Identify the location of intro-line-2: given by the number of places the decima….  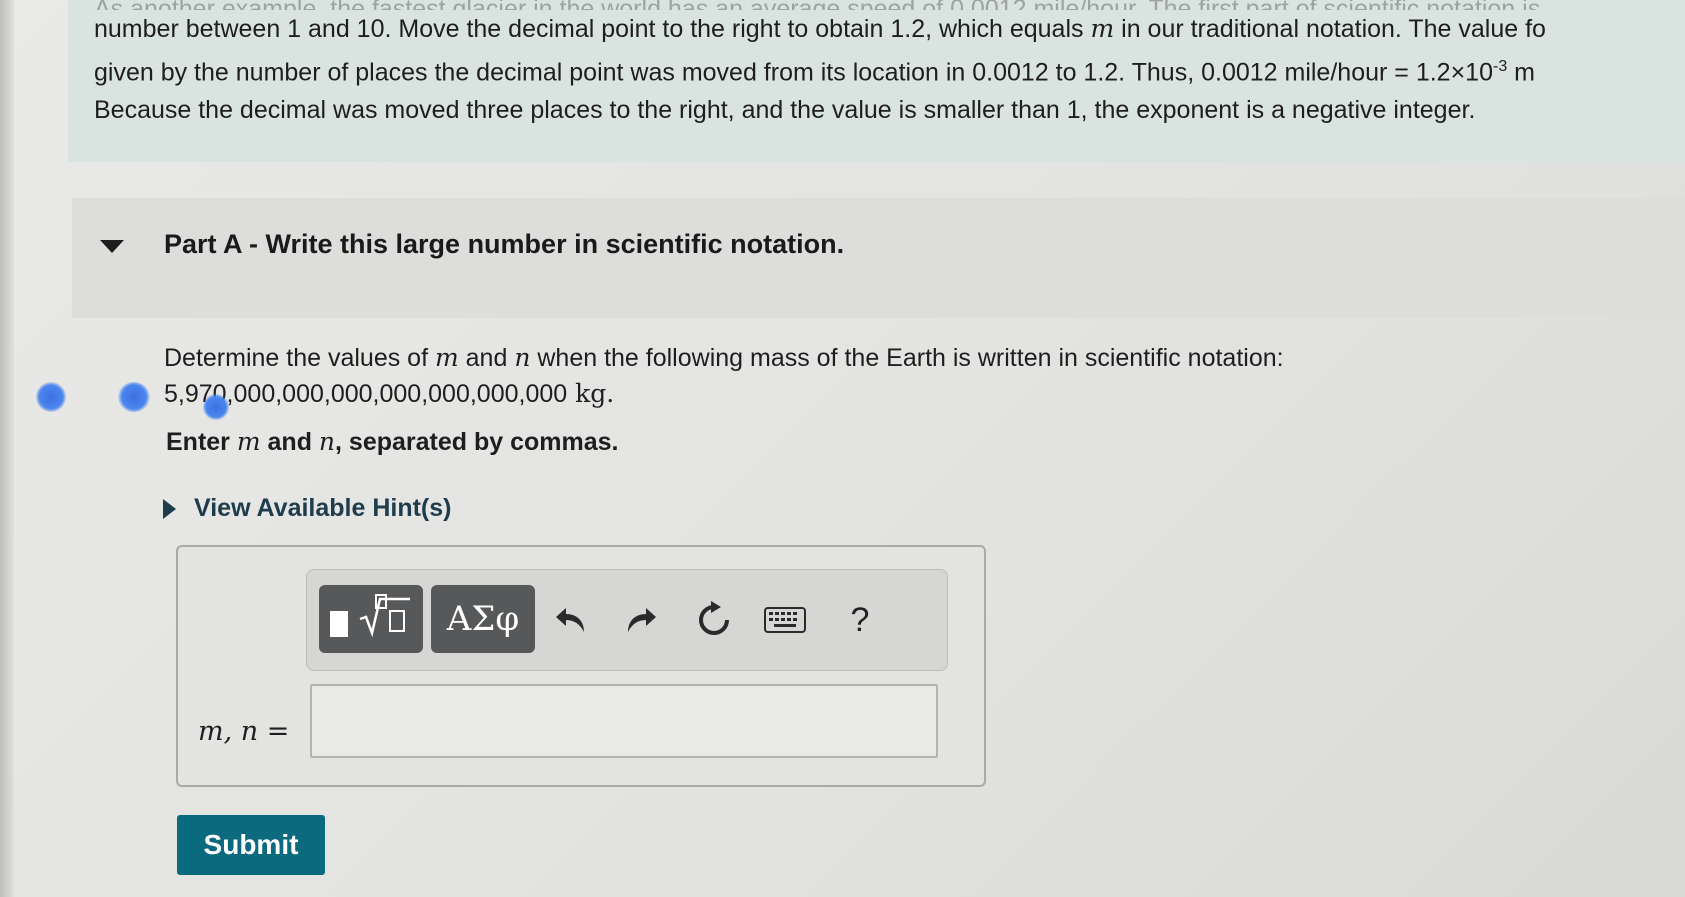
(814, 72).